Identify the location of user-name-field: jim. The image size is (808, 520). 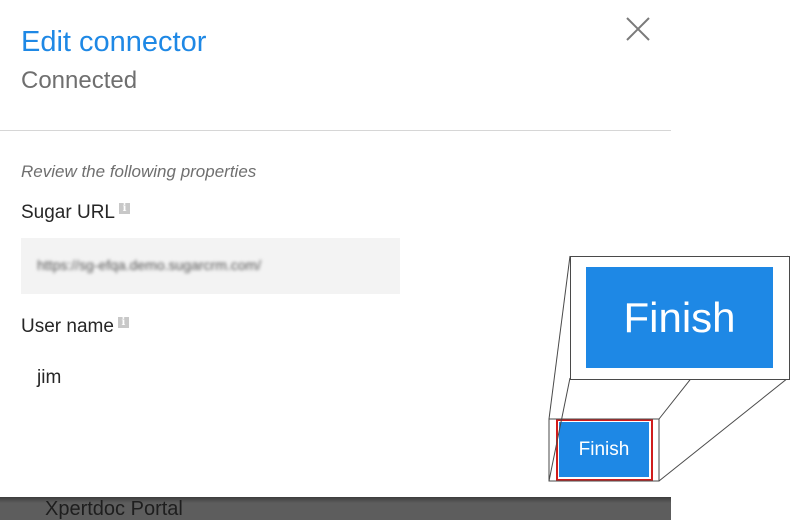
(210, 379).